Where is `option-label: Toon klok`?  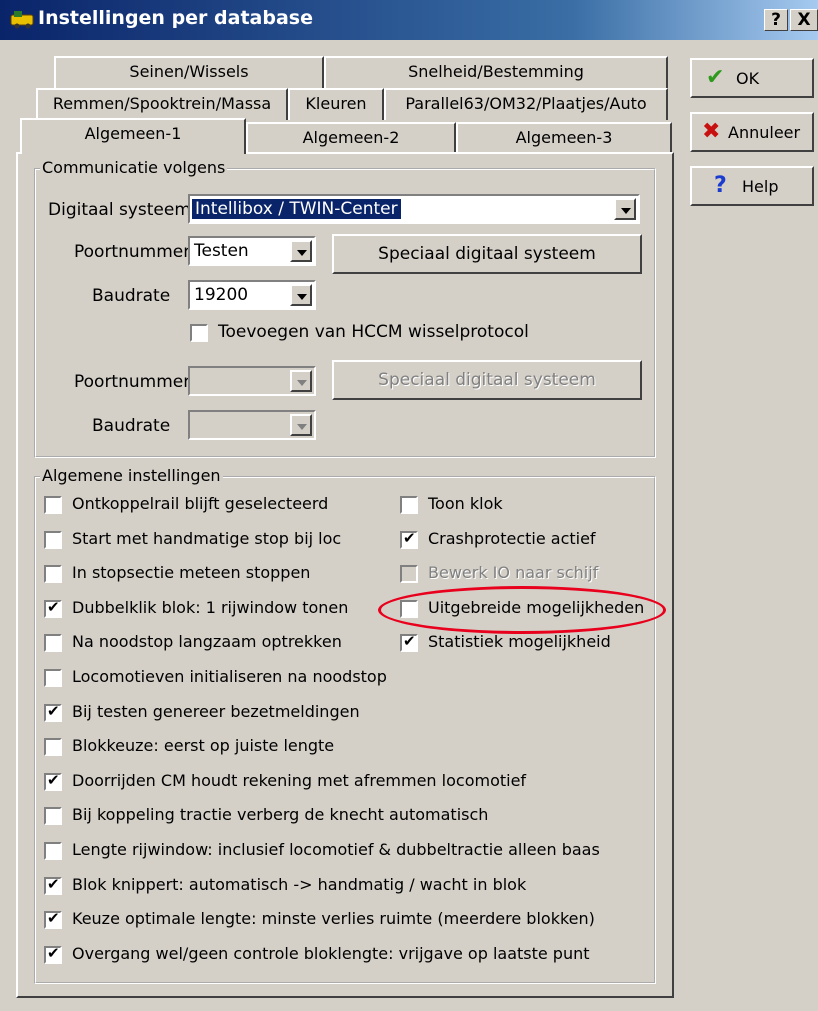
option-label: Toon klok is located at coordinates (465, 503).